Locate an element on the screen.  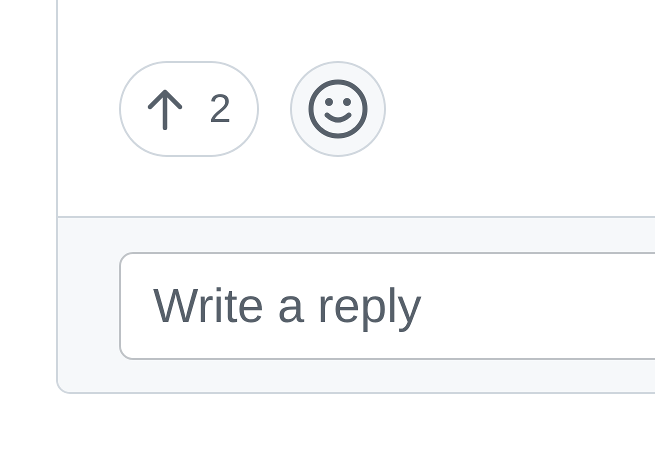
up-arrow-icon is located at coordinates (165, 109).